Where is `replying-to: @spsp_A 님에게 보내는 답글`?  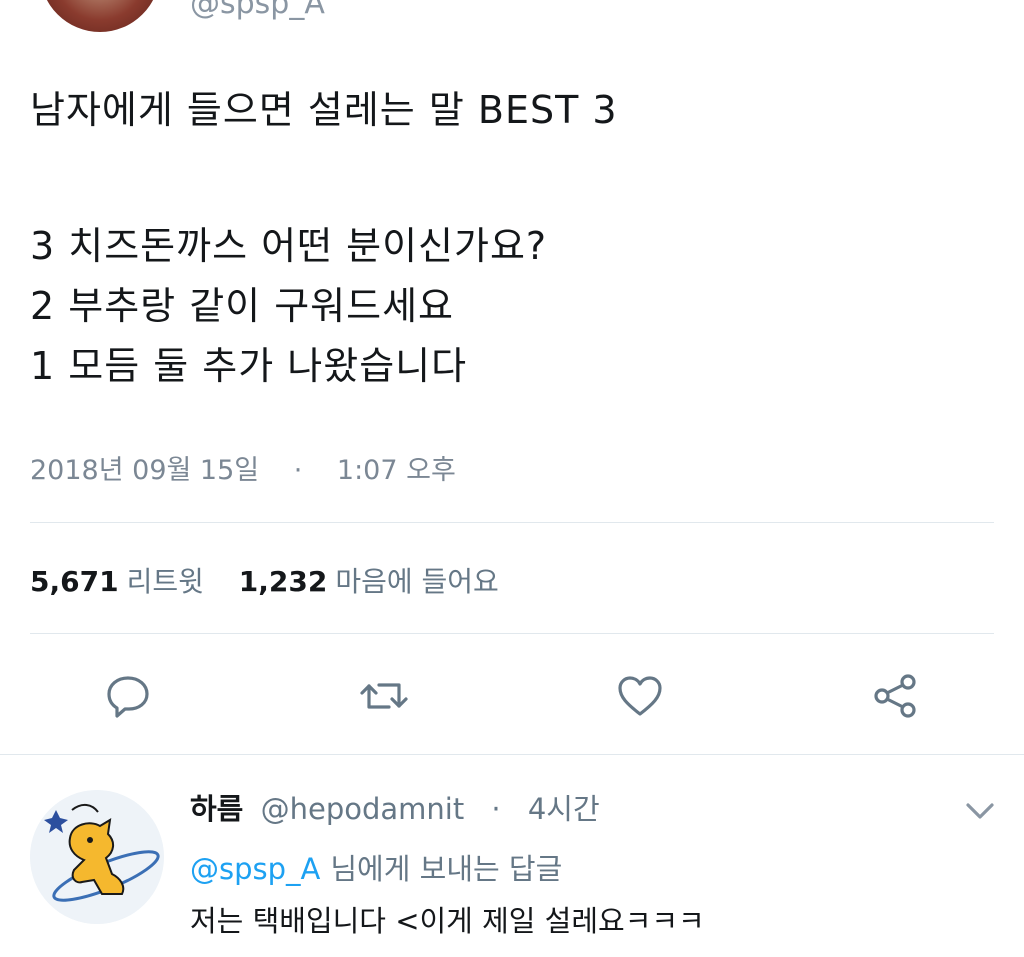
replying-to: @spsp_A 님에게 보내는 답글 is located at coordinates (376, 867).